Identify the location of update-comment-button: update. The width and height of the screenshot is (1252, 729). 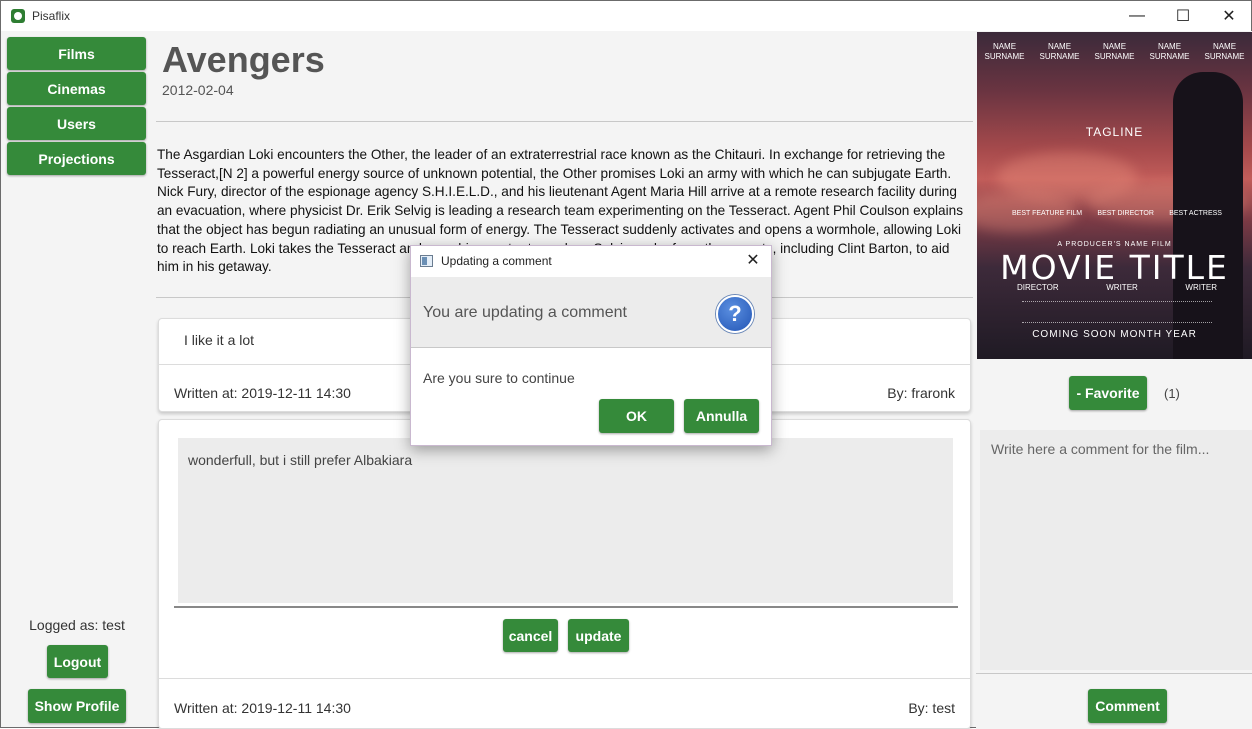
(598, 635).